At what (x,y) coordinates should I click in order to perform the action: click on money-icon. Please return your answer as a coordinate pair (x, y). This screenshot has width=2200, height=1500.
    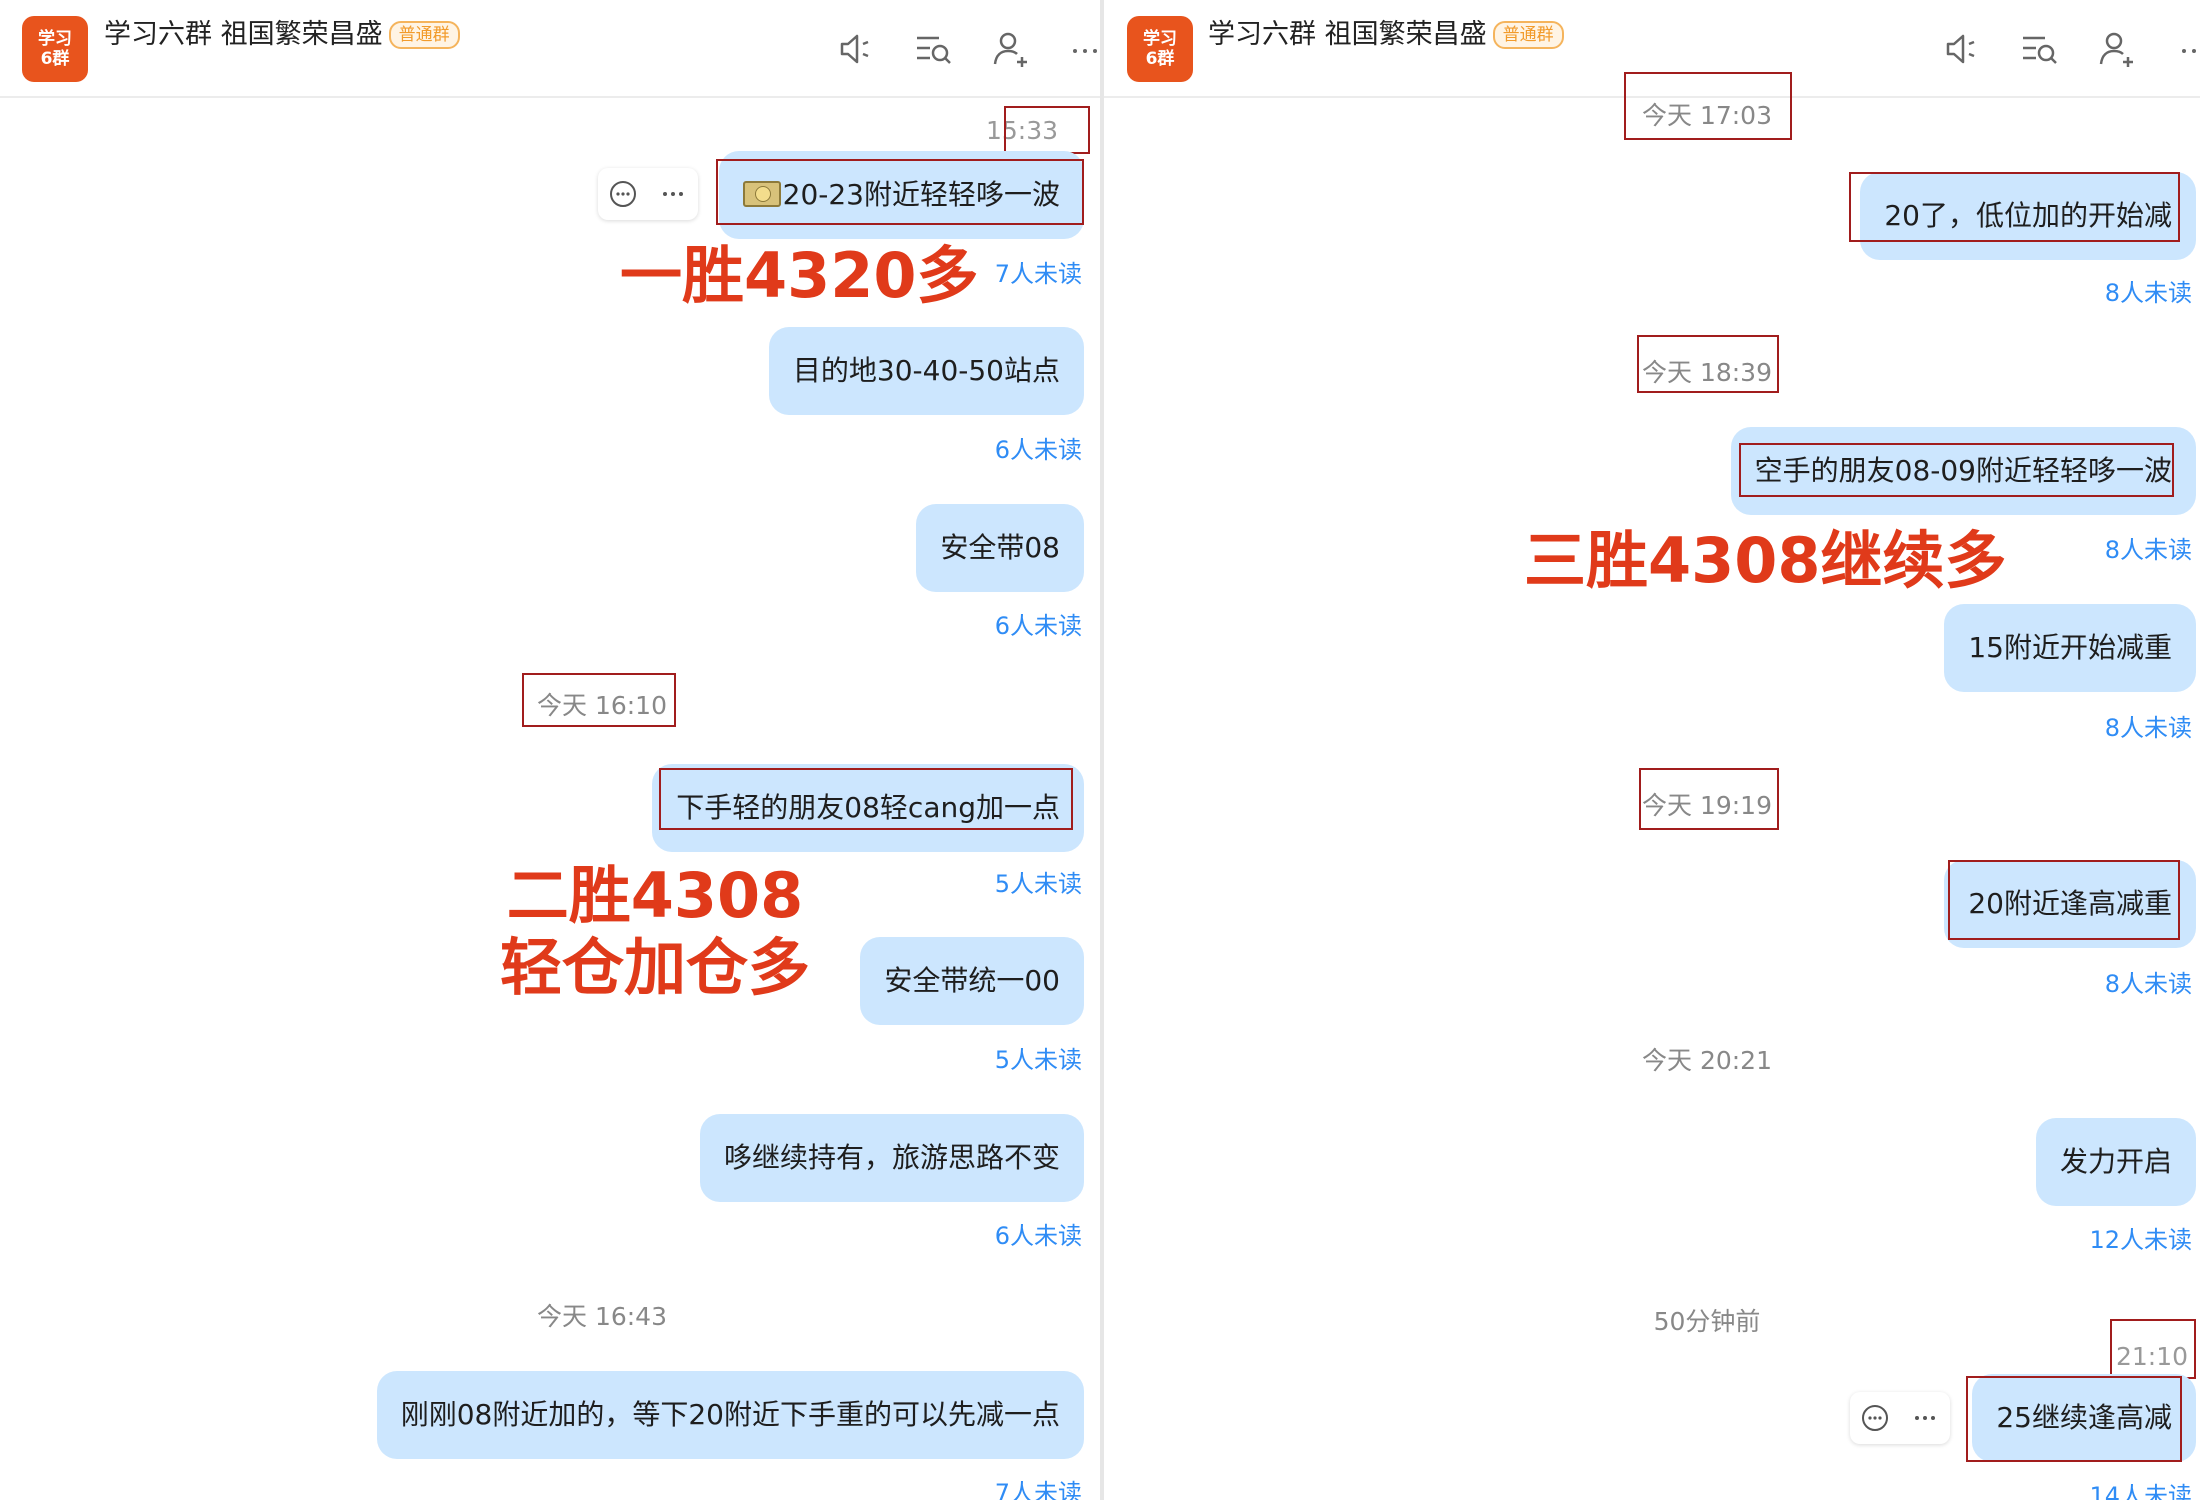
    Looking at the image, I should click on (761, 194).